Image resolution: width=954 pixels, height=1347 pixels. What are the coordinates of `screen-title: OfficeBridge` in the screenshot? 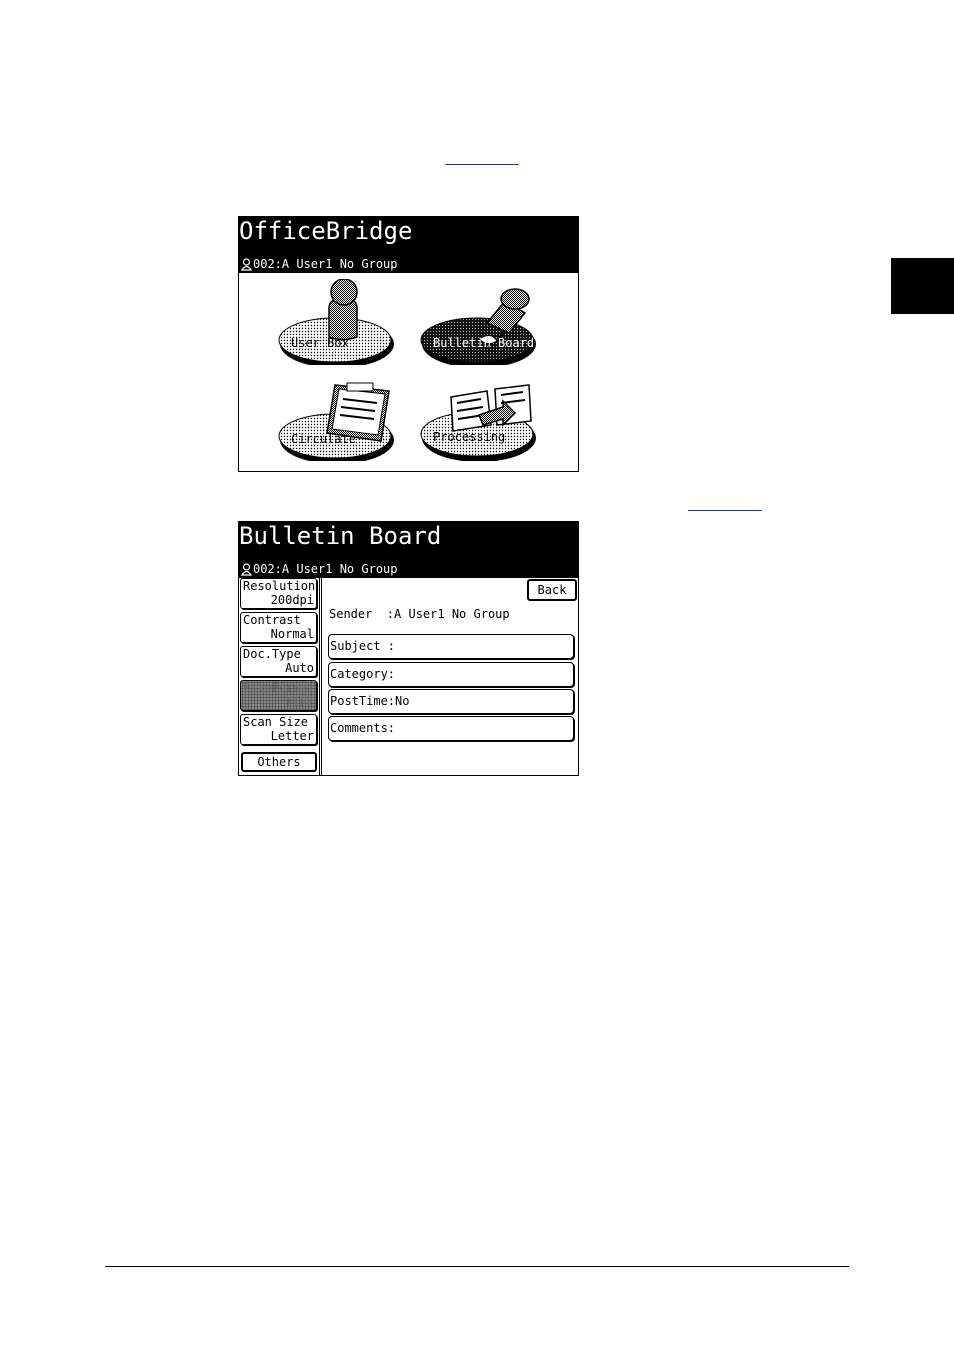 It's located at (326, 231).